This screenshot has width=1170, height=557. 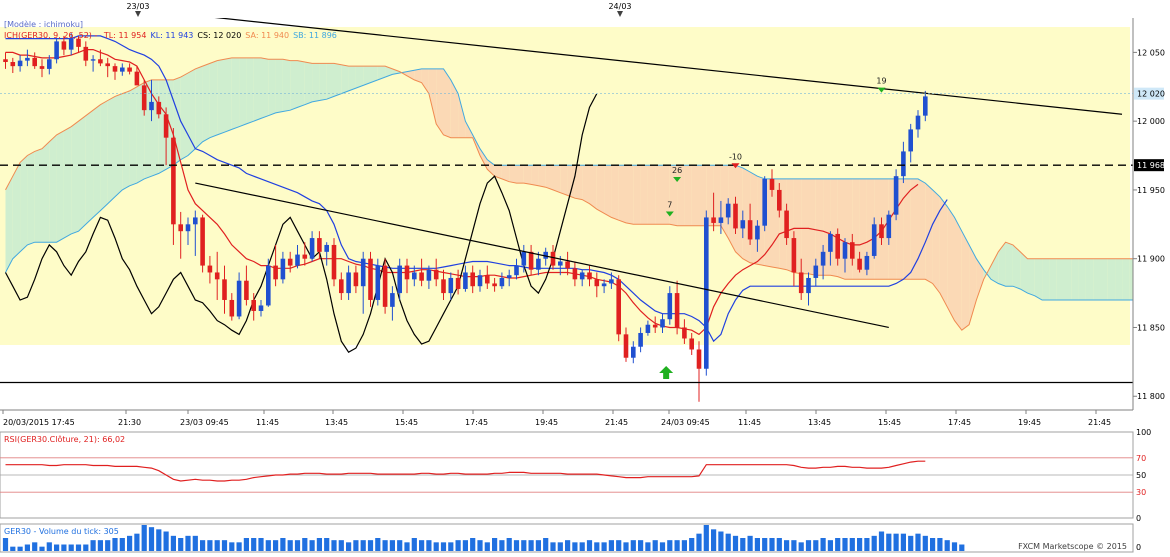 What do you see at coordinates (39, 422) in the screenshot?
I see `time-tick-label: 20/03/2015 17:45` at bounding box center [39, 422].